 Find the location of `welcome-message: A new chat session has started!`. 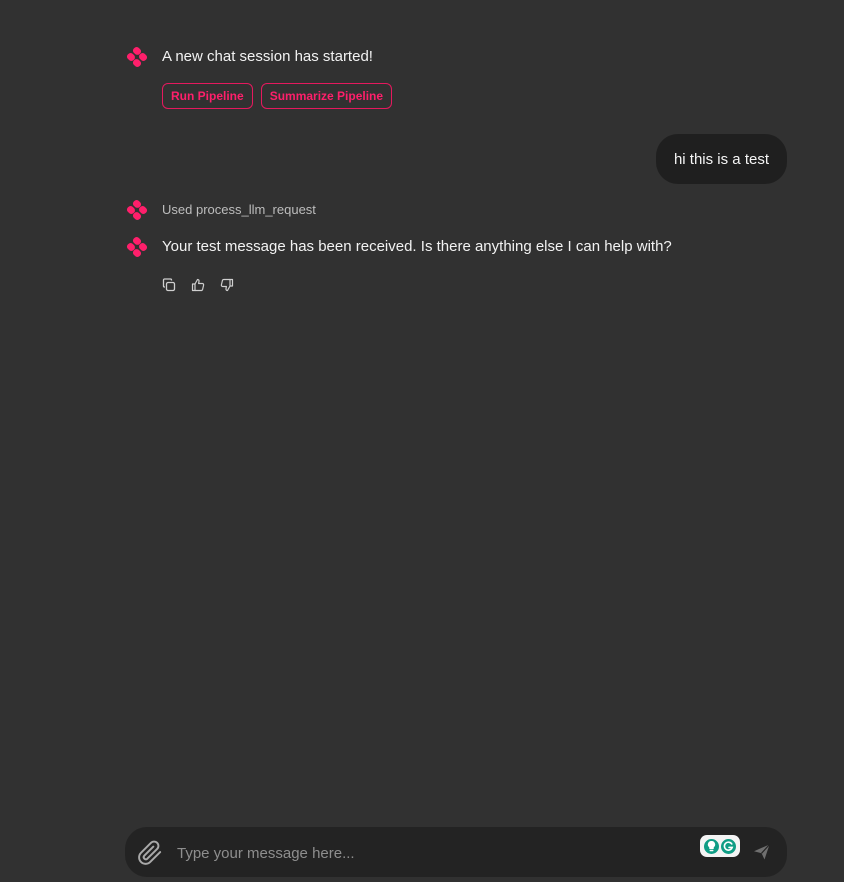

welcome-message: A new chat session has started! is located at coordinates (248, 57).